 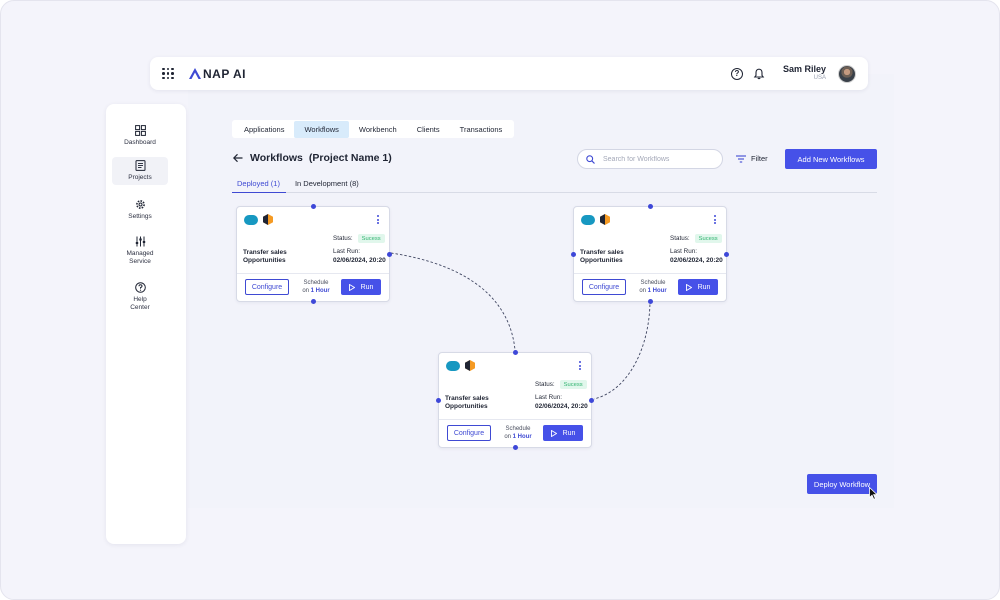 What do you see at coordinates (378, 129) in the screenshot?
I see `tab-workbench: Workbench` at bounding box center [378, 129].